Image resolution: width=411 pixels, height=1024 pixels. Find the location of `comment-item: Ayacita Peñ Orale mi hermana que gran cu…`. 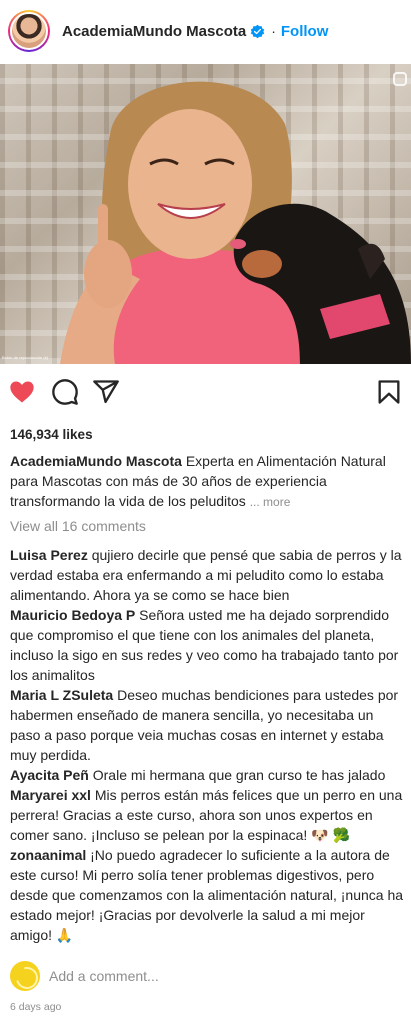

comment-item: Ayacita Peñ Orale mi hermana que gran cu… is located at coordinates (208, 775).